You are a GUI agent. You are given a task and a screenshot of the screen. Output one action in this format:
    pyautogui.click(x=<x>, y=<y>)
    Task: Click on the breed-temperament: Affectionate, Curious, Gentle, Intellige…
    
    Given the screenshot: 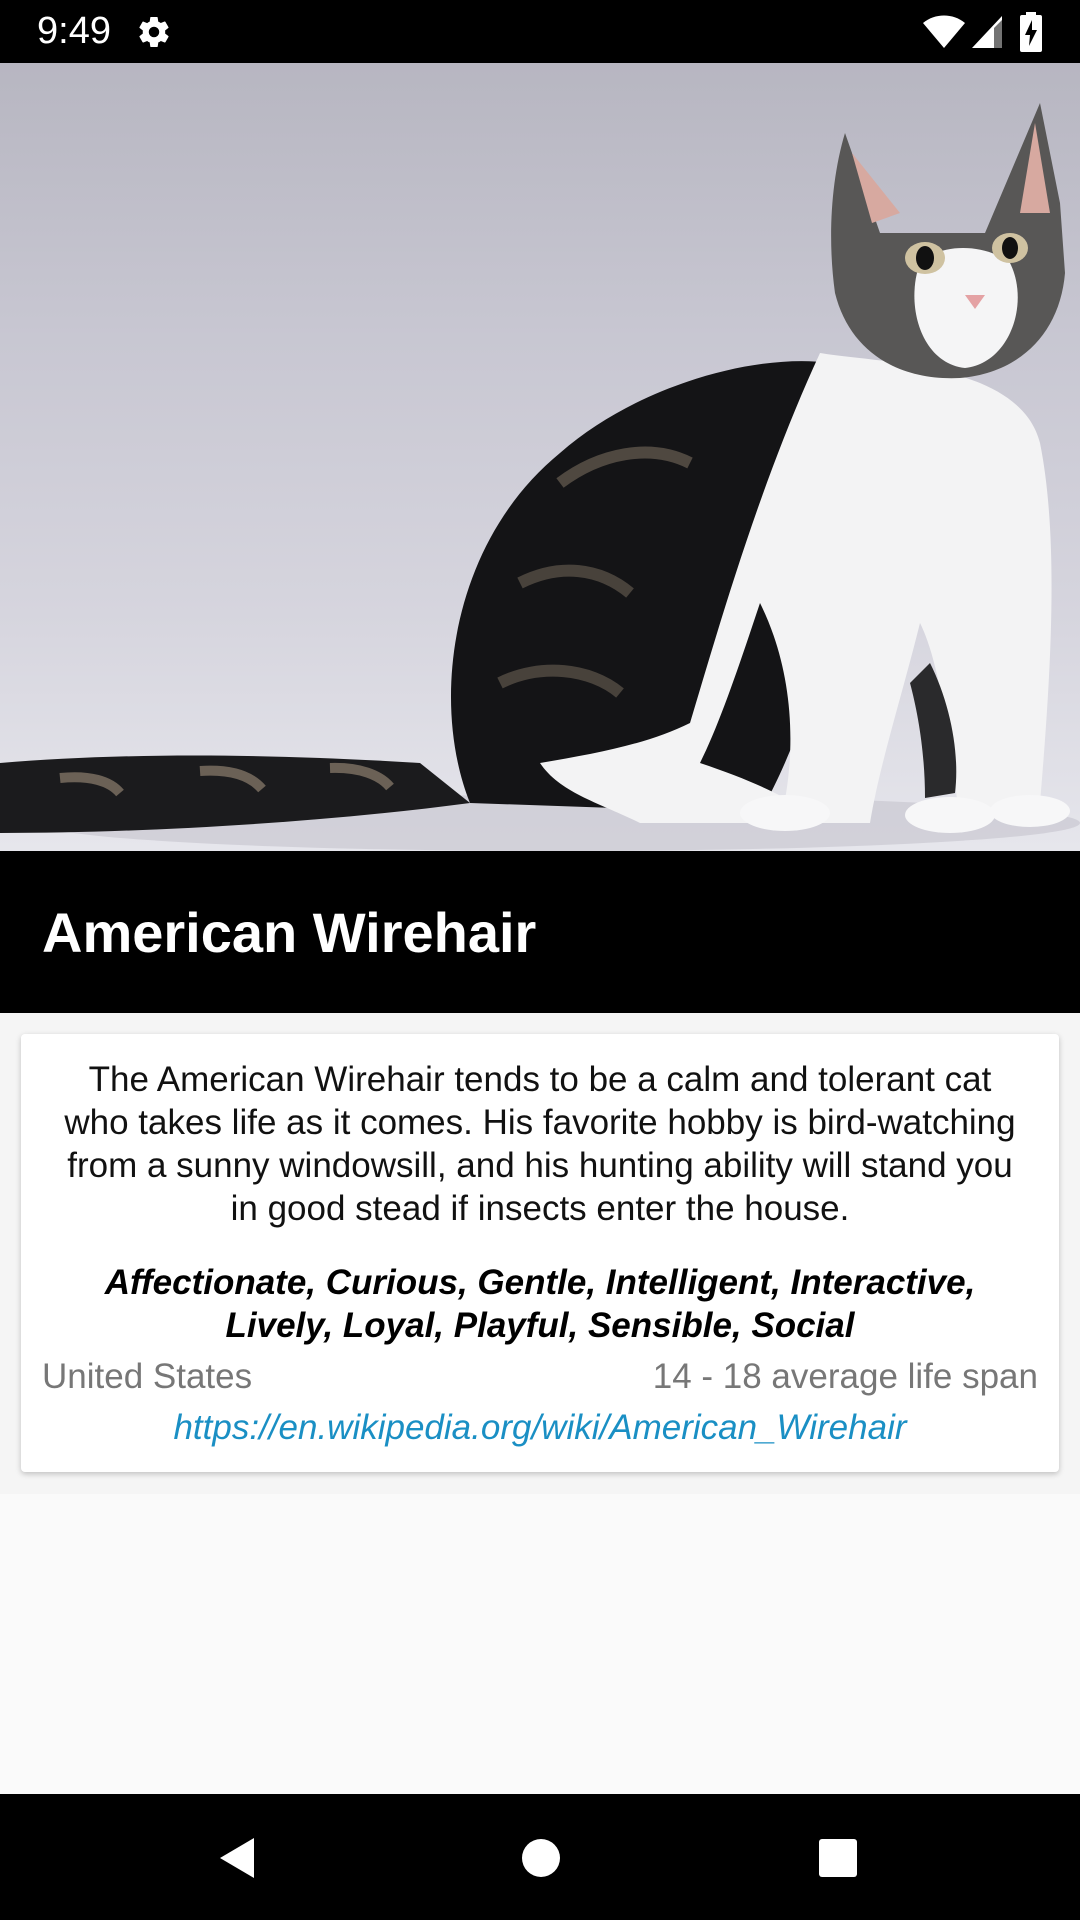 What is the action you would take?
    pyautogui.click(x=540, y=1304)
    